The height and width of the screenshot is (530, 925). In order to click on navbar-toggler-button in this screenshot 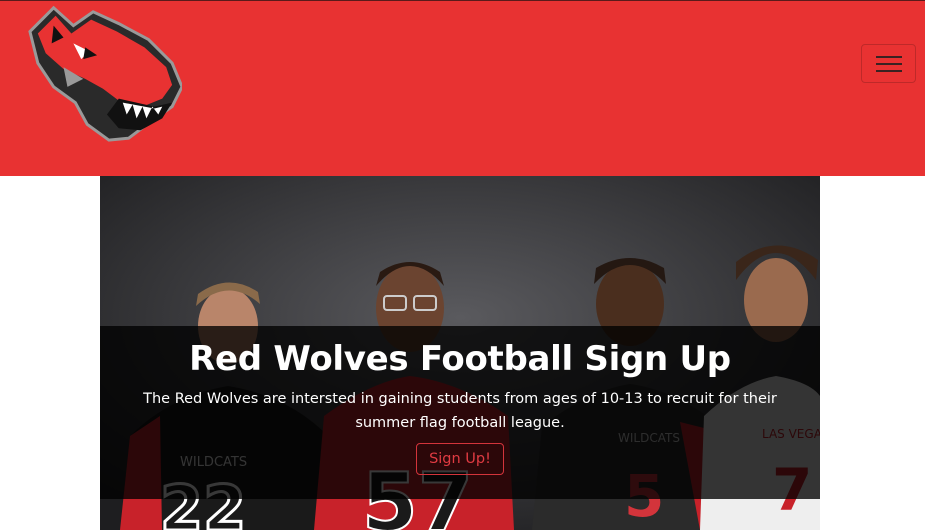, I will do `click(888, 63)`.